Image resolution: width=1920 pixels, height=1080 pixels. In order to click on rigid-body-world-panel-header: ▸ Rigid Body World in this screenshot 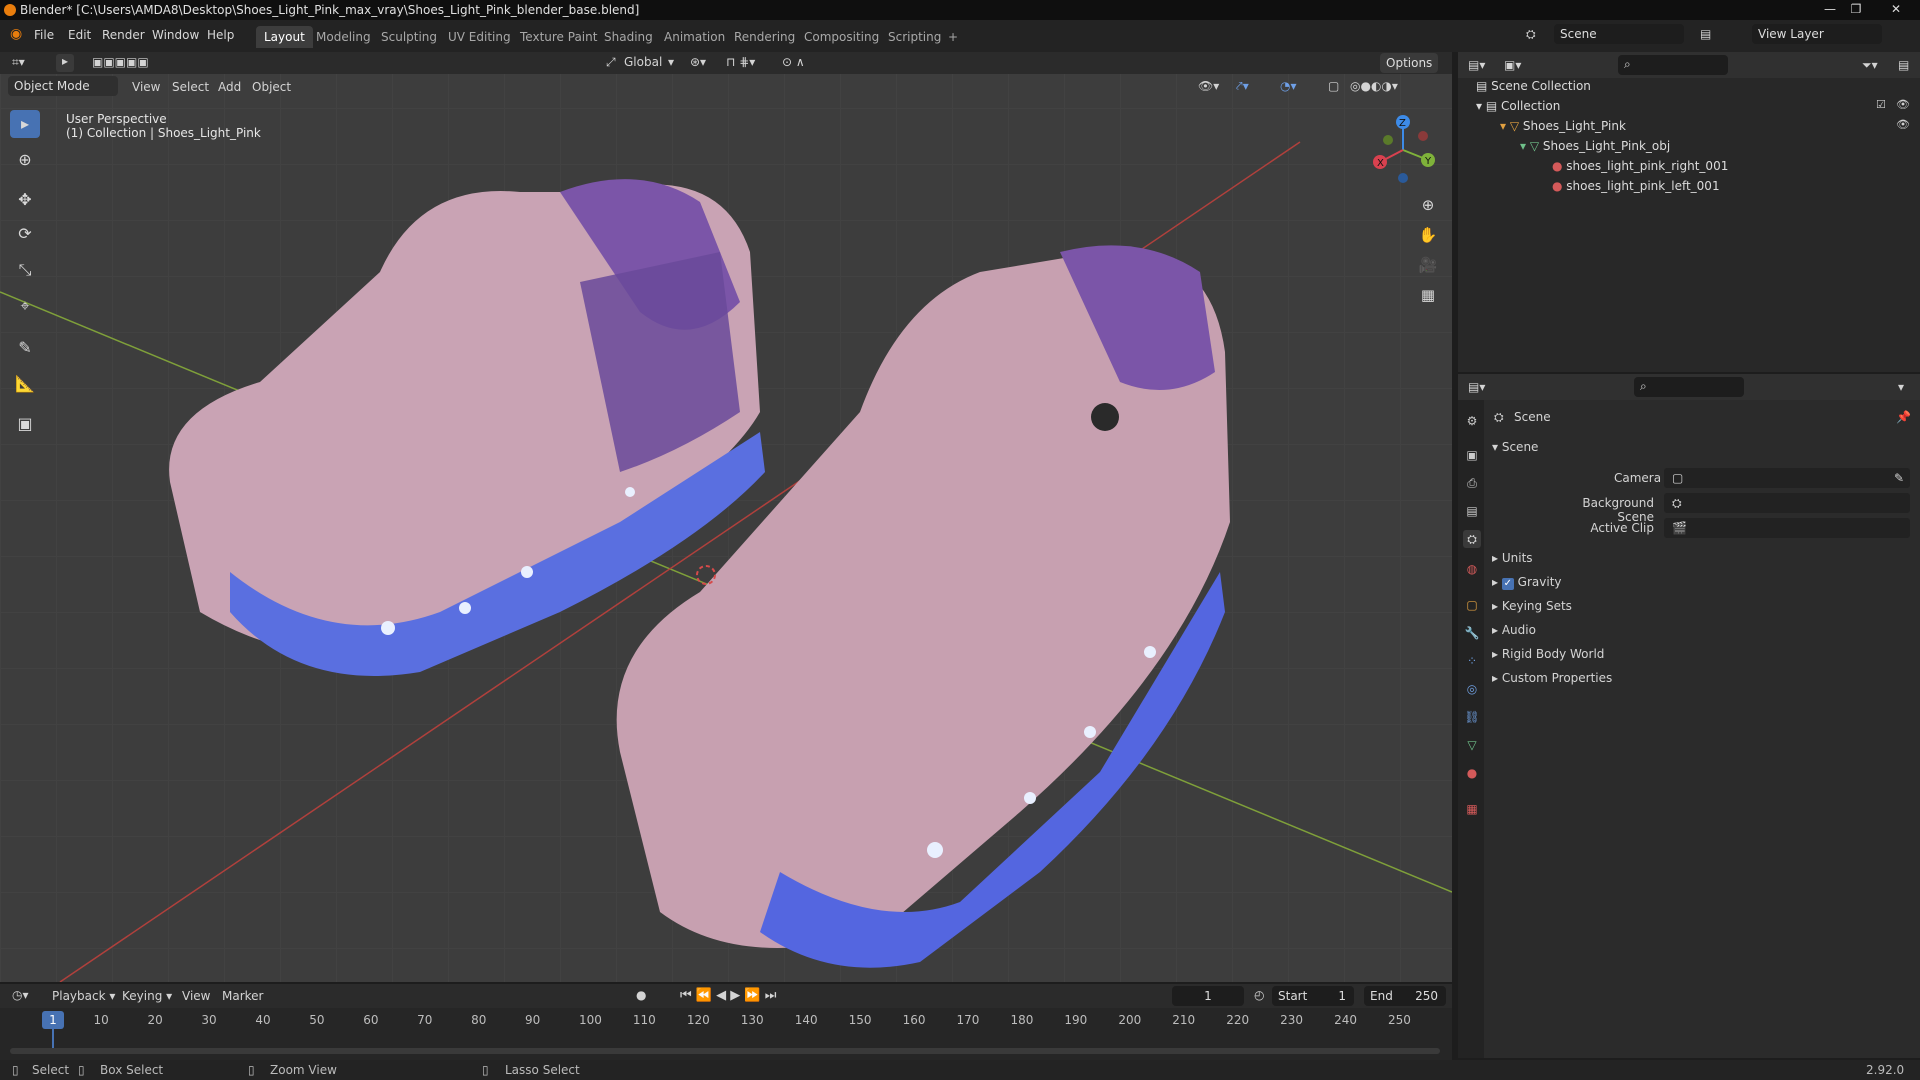, I will do `click(1548, 654)`.